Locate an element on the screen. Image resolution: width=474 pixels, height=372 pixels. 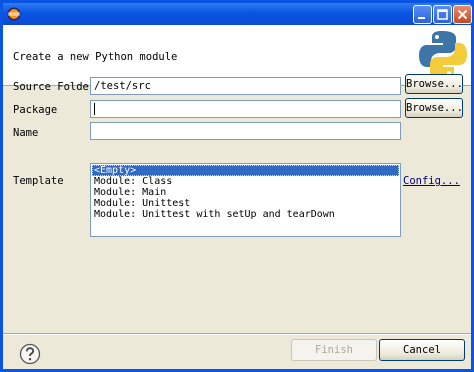
template-item-empty: <Empty> is located at coordinates (245, 170).